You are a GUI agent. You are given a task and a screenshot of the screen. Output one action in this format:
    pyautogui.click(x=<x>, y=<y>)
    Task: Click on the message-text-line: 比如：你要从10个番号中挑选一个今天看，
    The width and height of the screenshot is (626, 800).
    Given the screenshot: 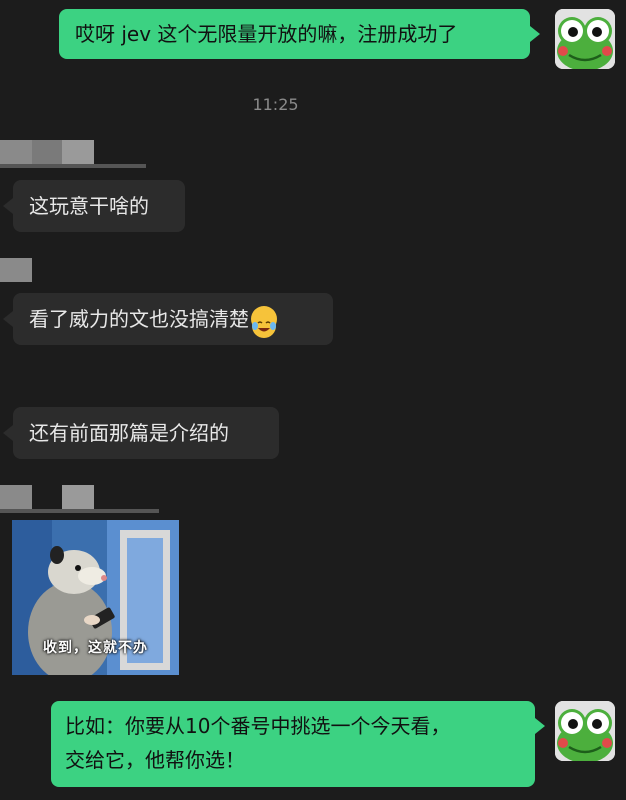 What is the action you would take?
    pyautogui.click(x=258, y=726)
    